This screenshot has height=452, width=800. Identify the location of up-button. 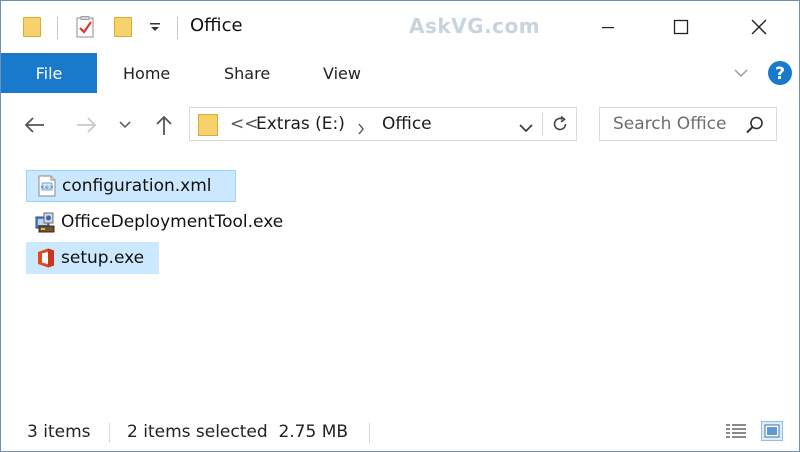
(164, 125).